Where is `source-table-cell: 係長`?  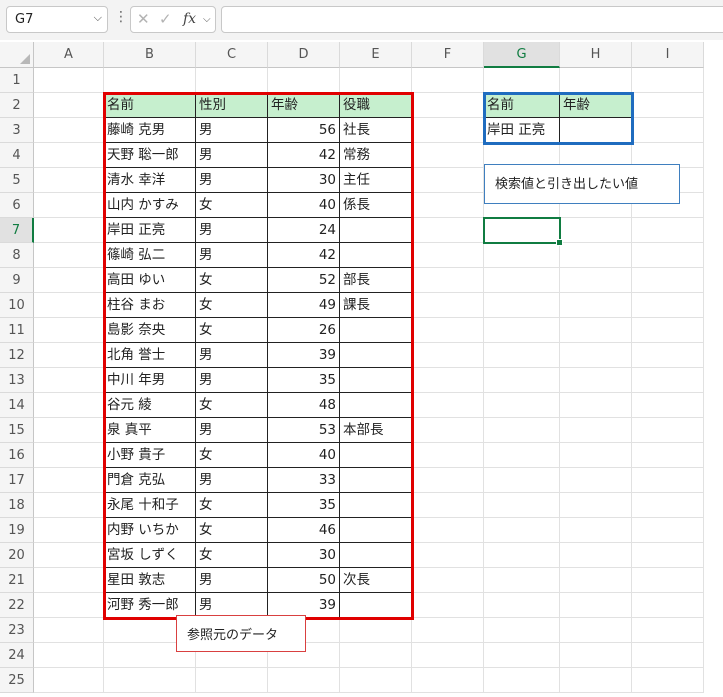 source-table-cell: 係長 is located at coordinates (376, 205).